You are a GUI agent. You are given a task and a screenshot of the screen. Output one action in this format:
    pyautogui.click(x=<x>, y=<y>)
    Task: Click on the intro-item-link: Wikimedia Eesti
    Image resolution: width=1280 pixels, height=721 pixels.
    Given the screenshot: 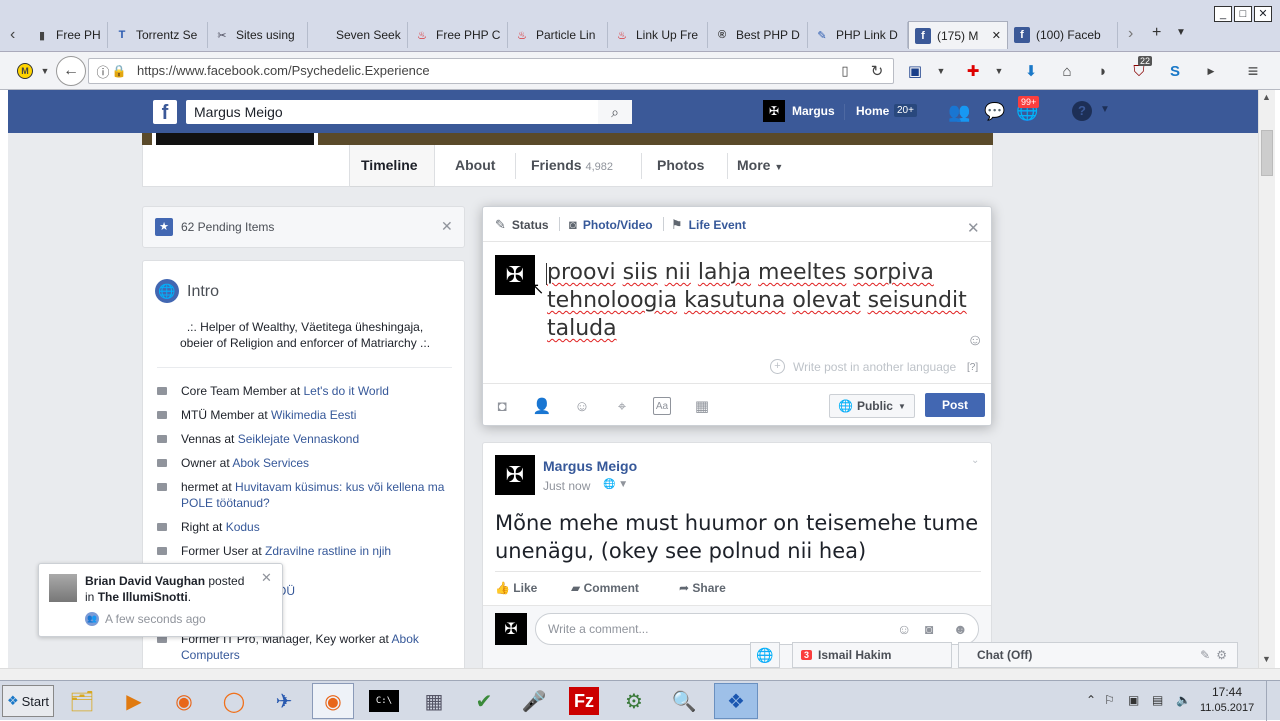 What is the action you would take?
    pyautogui.click(x=313, y=415)
    